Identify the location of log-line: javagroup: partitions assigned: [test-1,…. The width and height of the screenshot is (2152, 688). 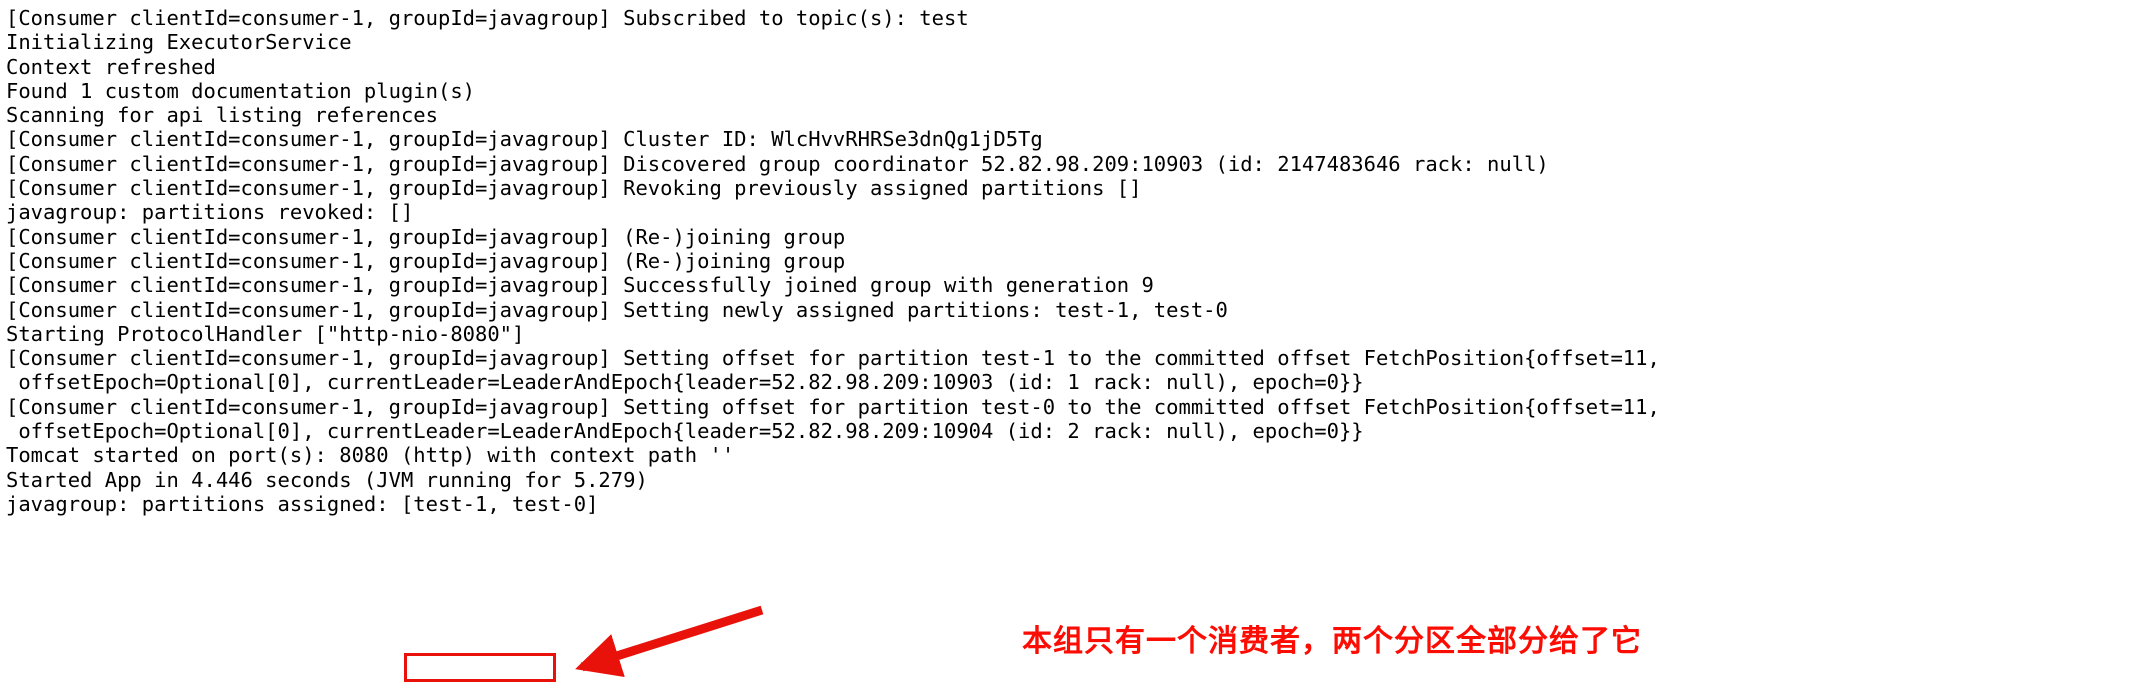
(302, 503).